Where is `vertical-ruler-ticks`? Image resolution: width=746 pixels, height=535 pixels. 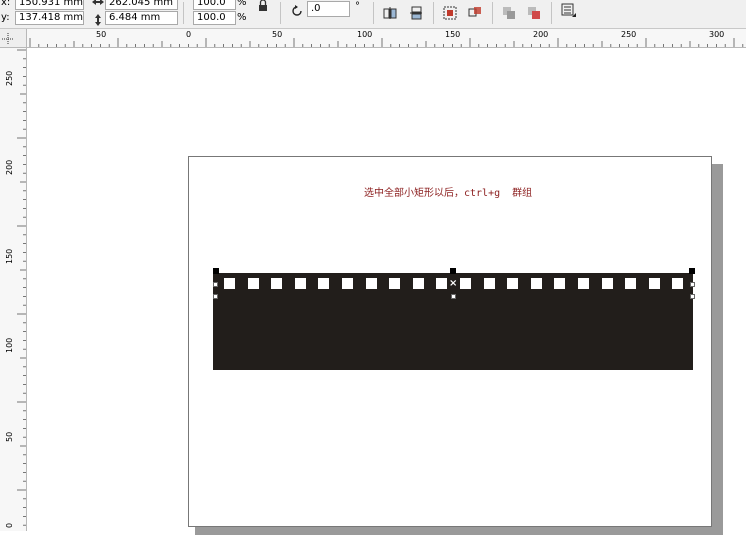 vertical-ruler-ticks is located at coordinates (21, 287).